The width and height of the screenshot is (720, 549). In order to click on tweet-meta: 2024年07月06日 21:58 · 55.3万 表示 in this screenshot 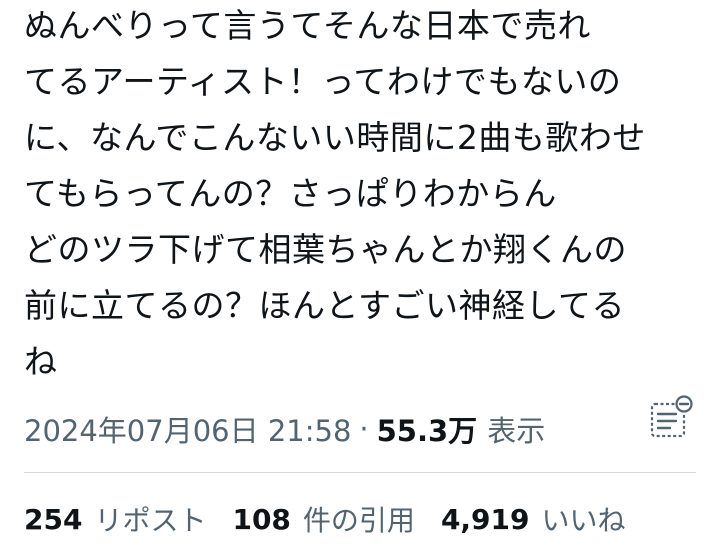, I will do `click(360, 429)`.